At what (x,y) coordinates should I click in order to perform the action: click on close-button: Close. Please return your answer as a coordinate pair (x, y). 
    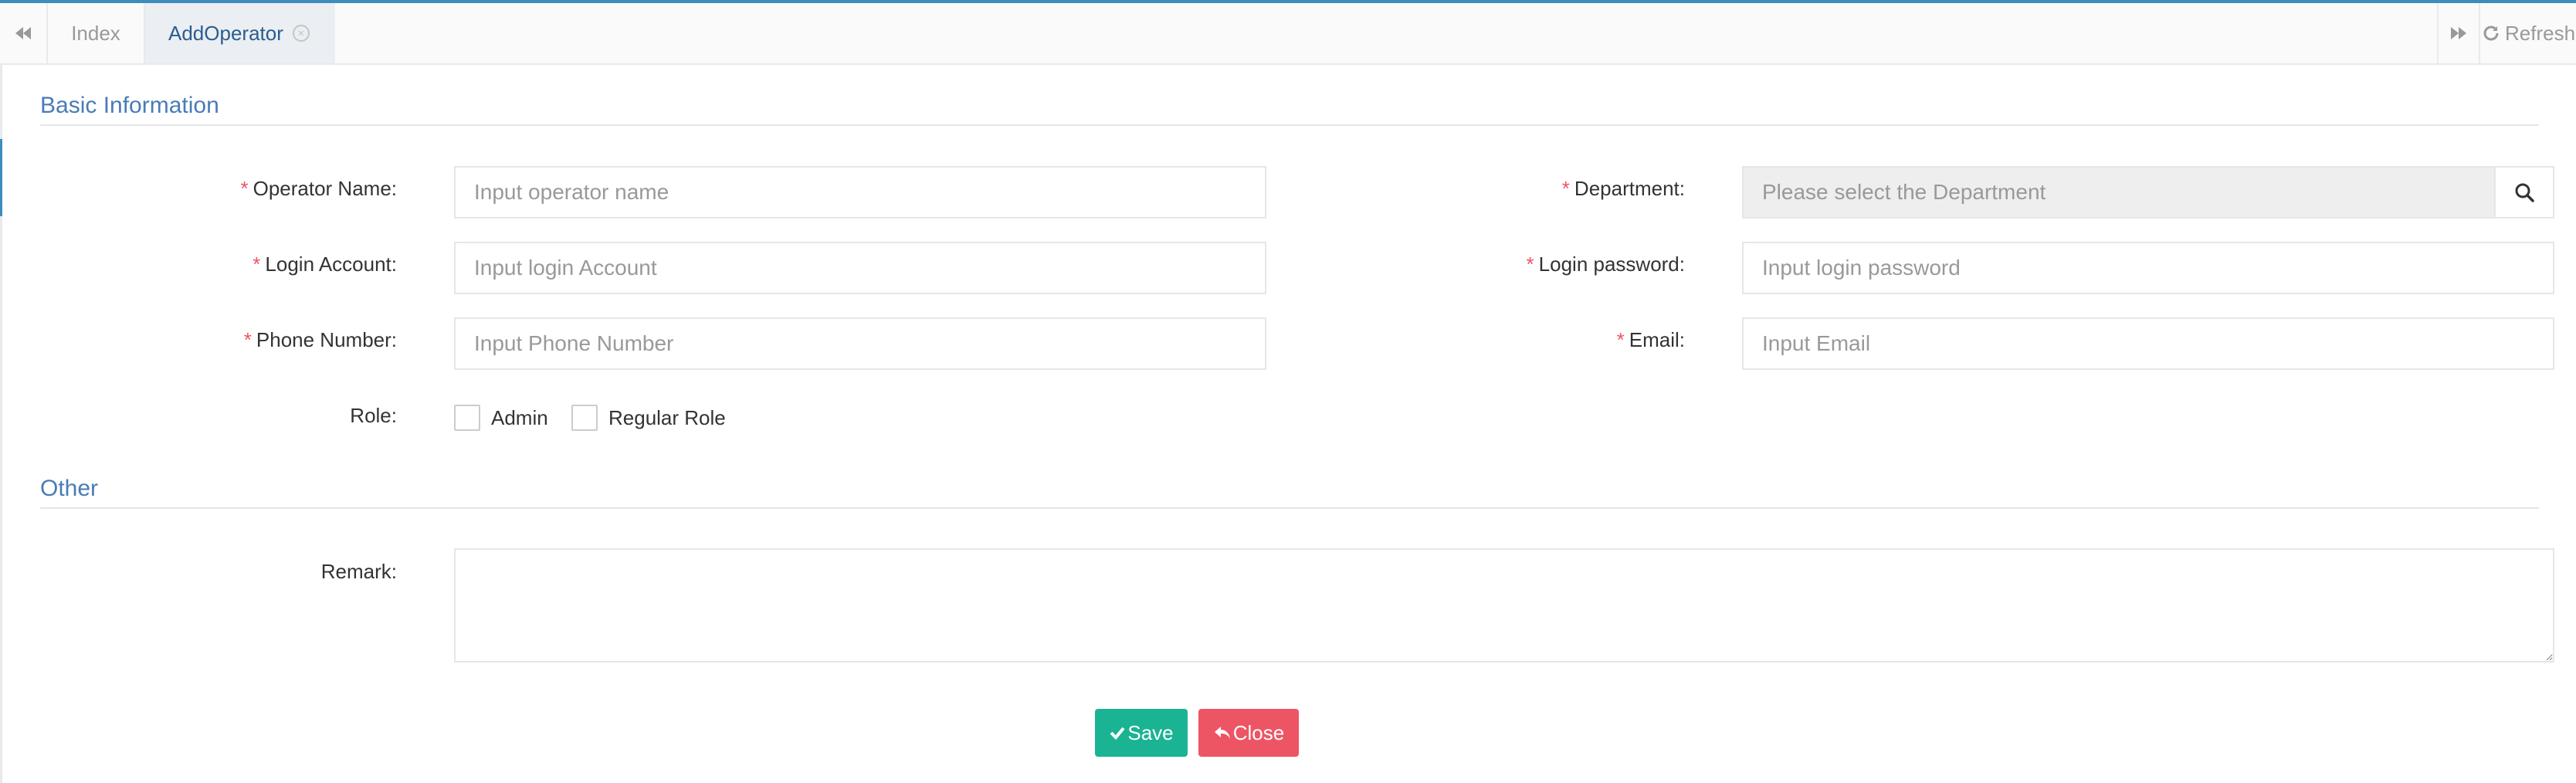
    Looking at the image, I should click on (1248, 733).